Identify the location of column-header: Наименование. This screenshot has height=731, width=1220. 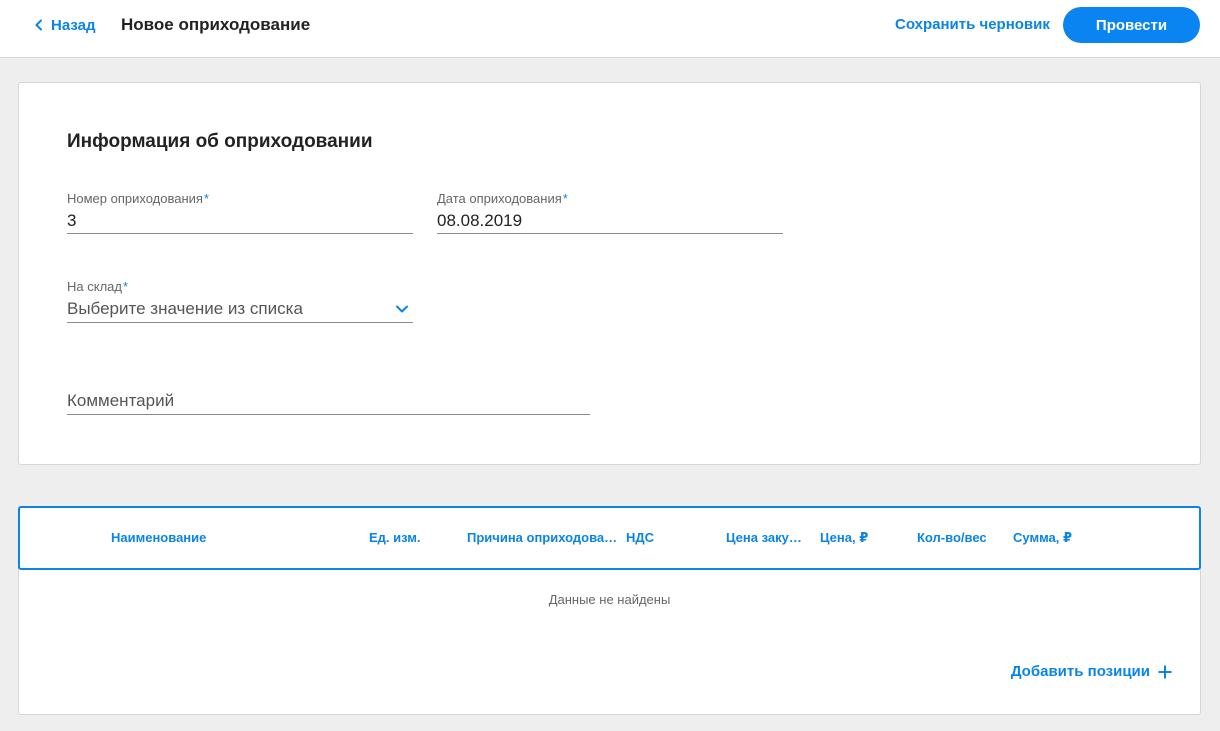
(231, 537).